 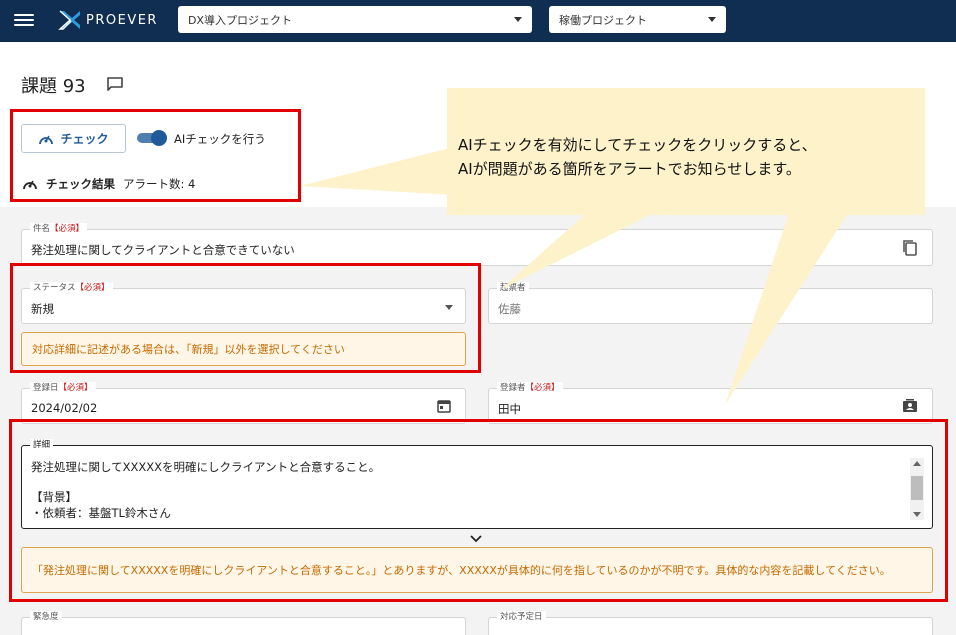 I want to click on callout-line-2: AIが問題がある箇所をアラートでお知らせします。, so click(x=629, y=169).